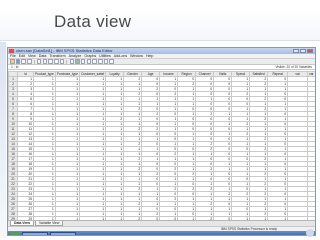 This screenshot has height=240, width=320. What do you see at coordinates (75, 56) in the screenshot?
I see `menu-item-analyze: Analyze` at bounding box center [75, 56].